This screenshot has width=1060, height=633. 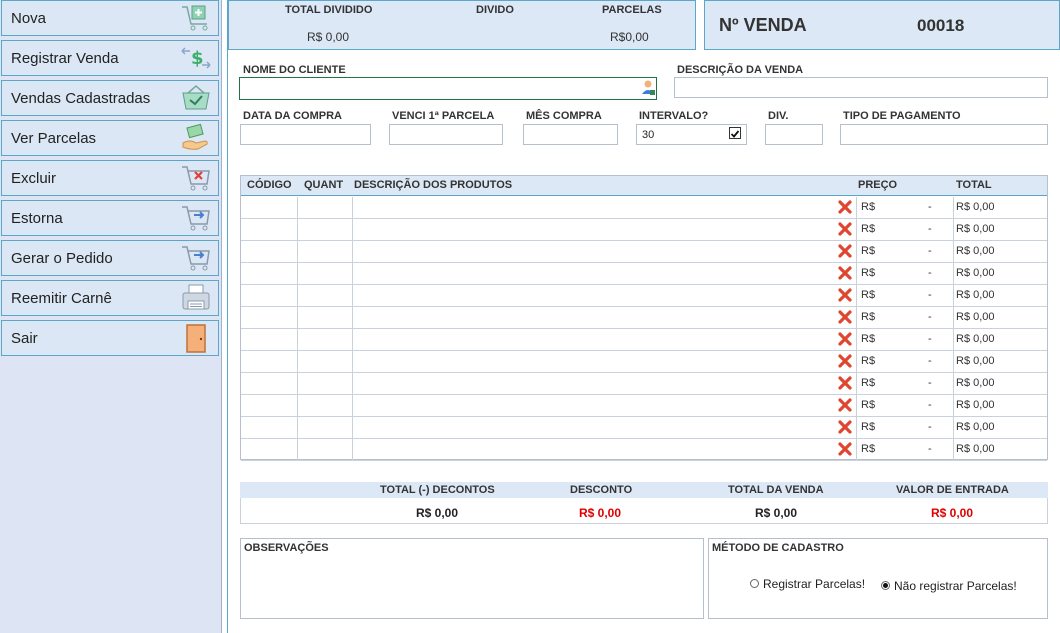 I want to click on basket-check-icon, so click(x=196, y=98).